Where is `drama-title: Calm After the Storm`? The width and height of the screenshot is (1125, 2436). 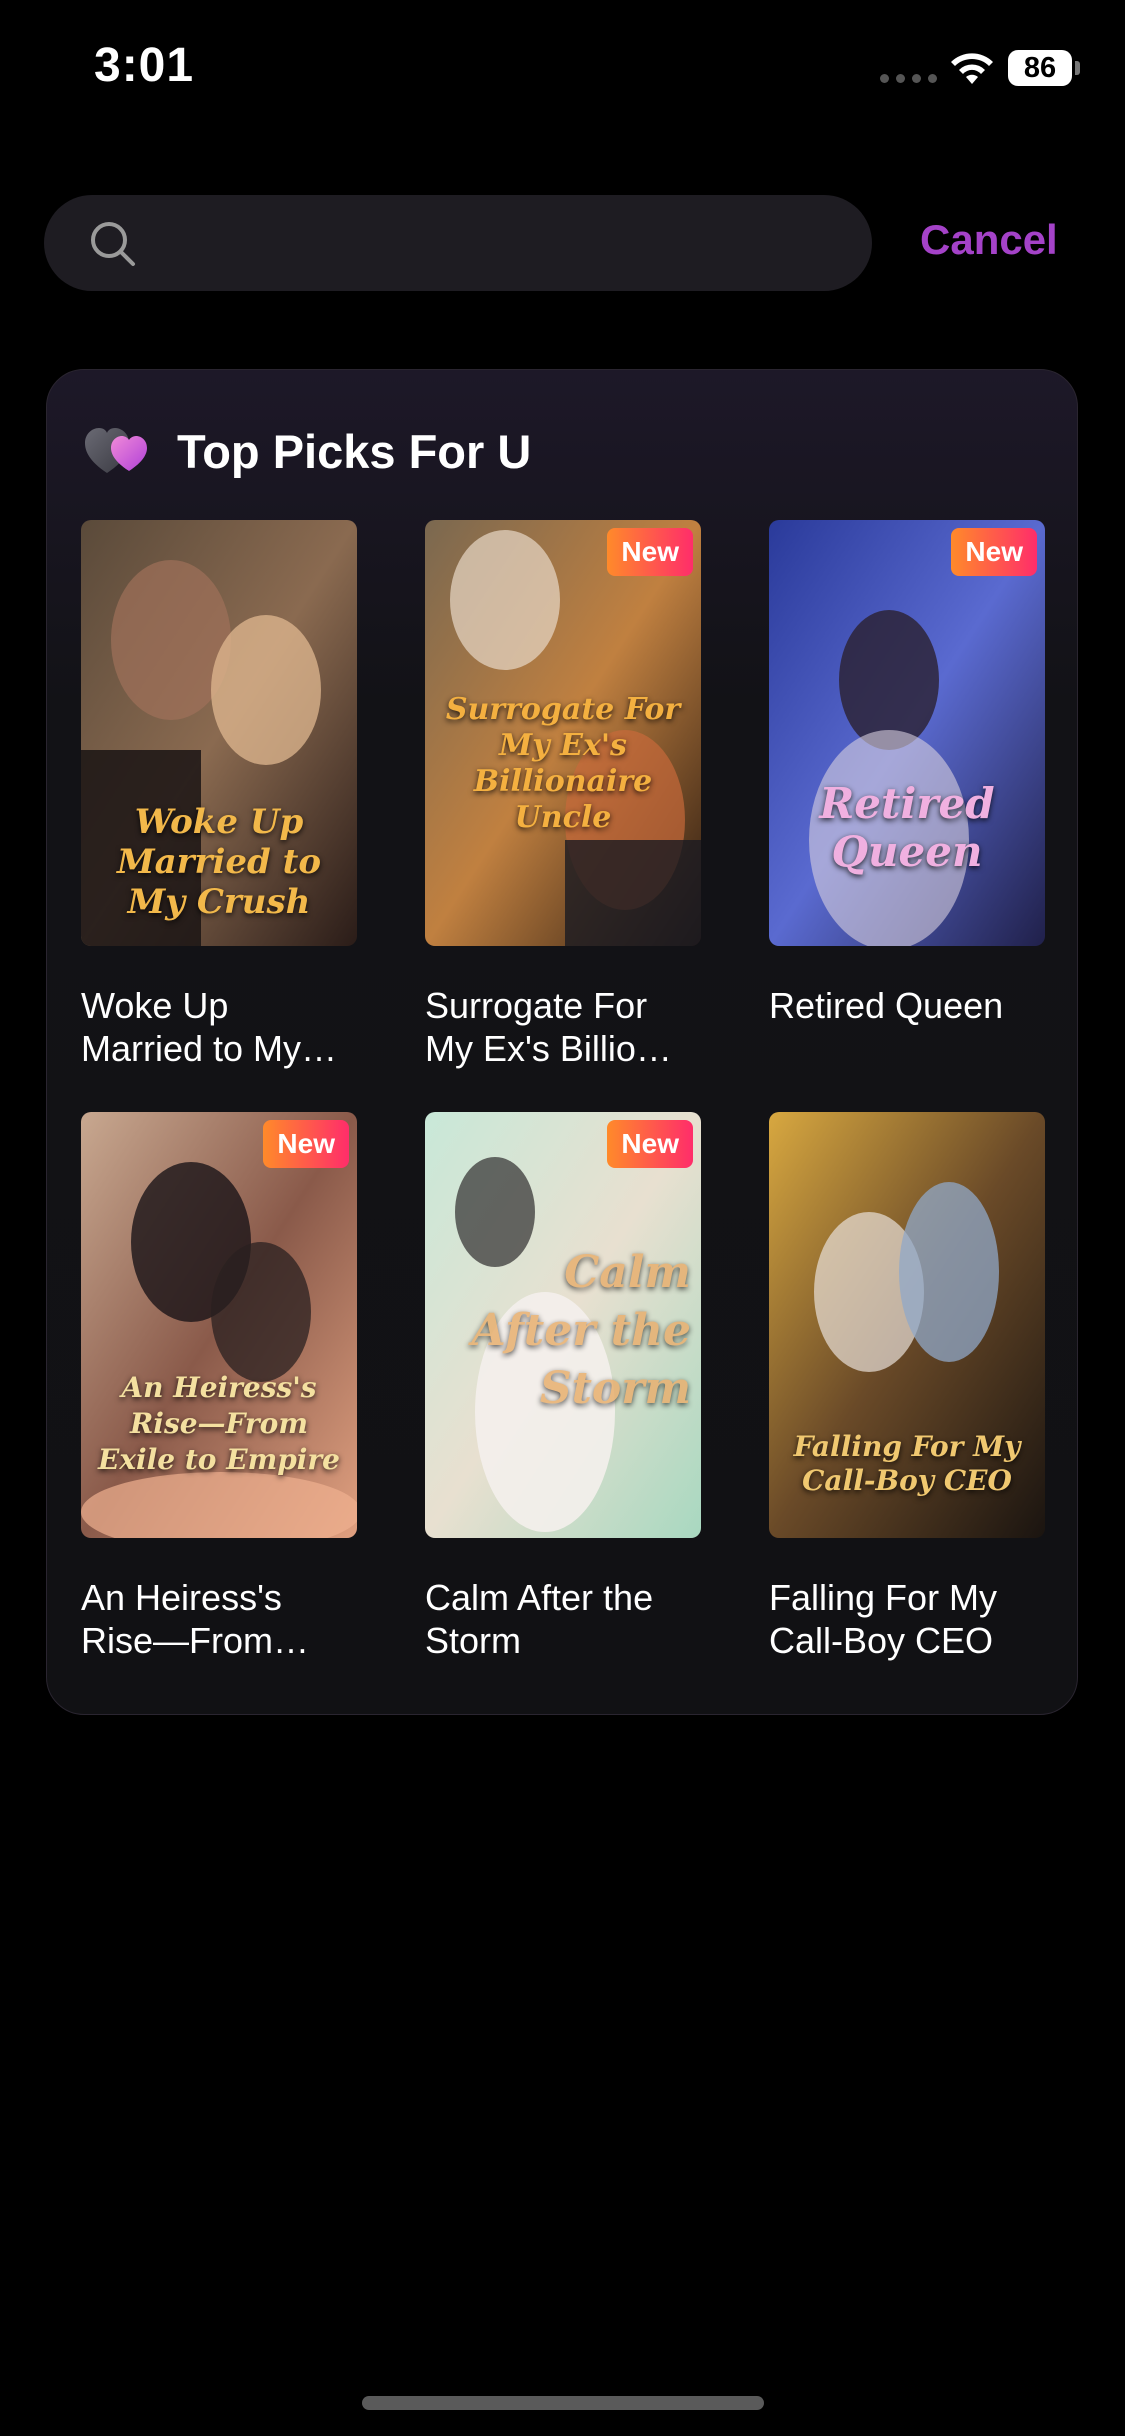 drama-title: Calm After the Storm is located at coordinates (563, 1619).